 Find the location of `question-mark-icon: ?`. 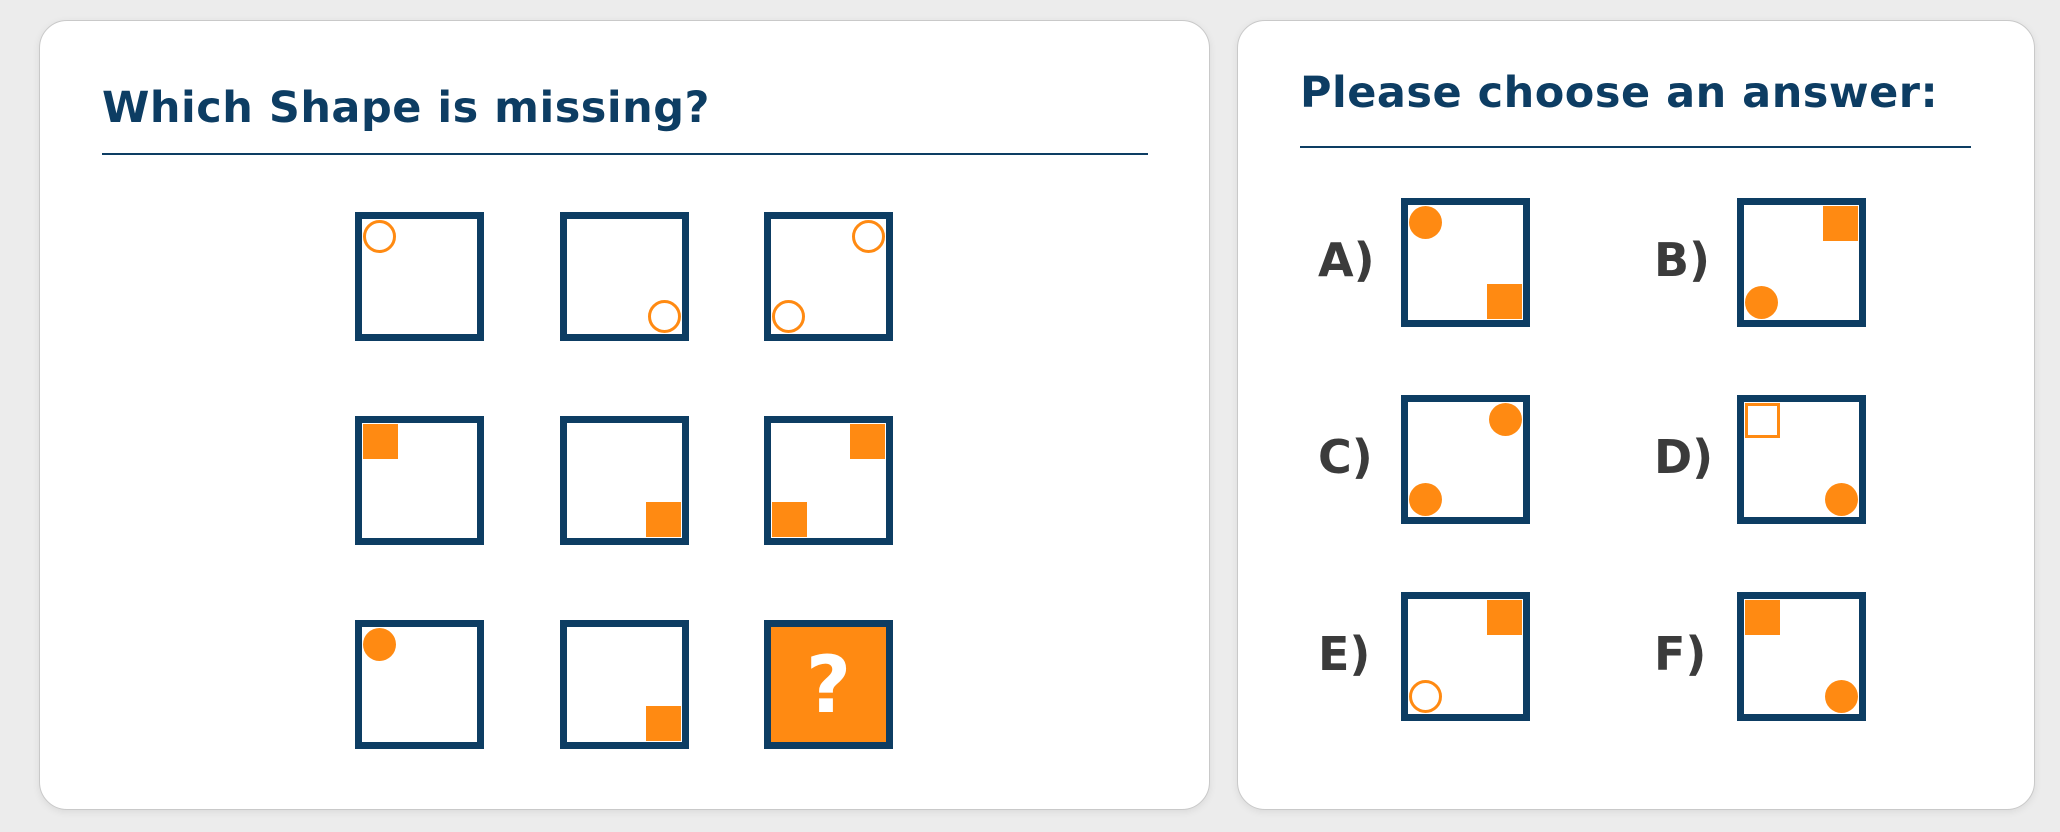

question-mark-icon: ? is located at coordinates (828, 685).